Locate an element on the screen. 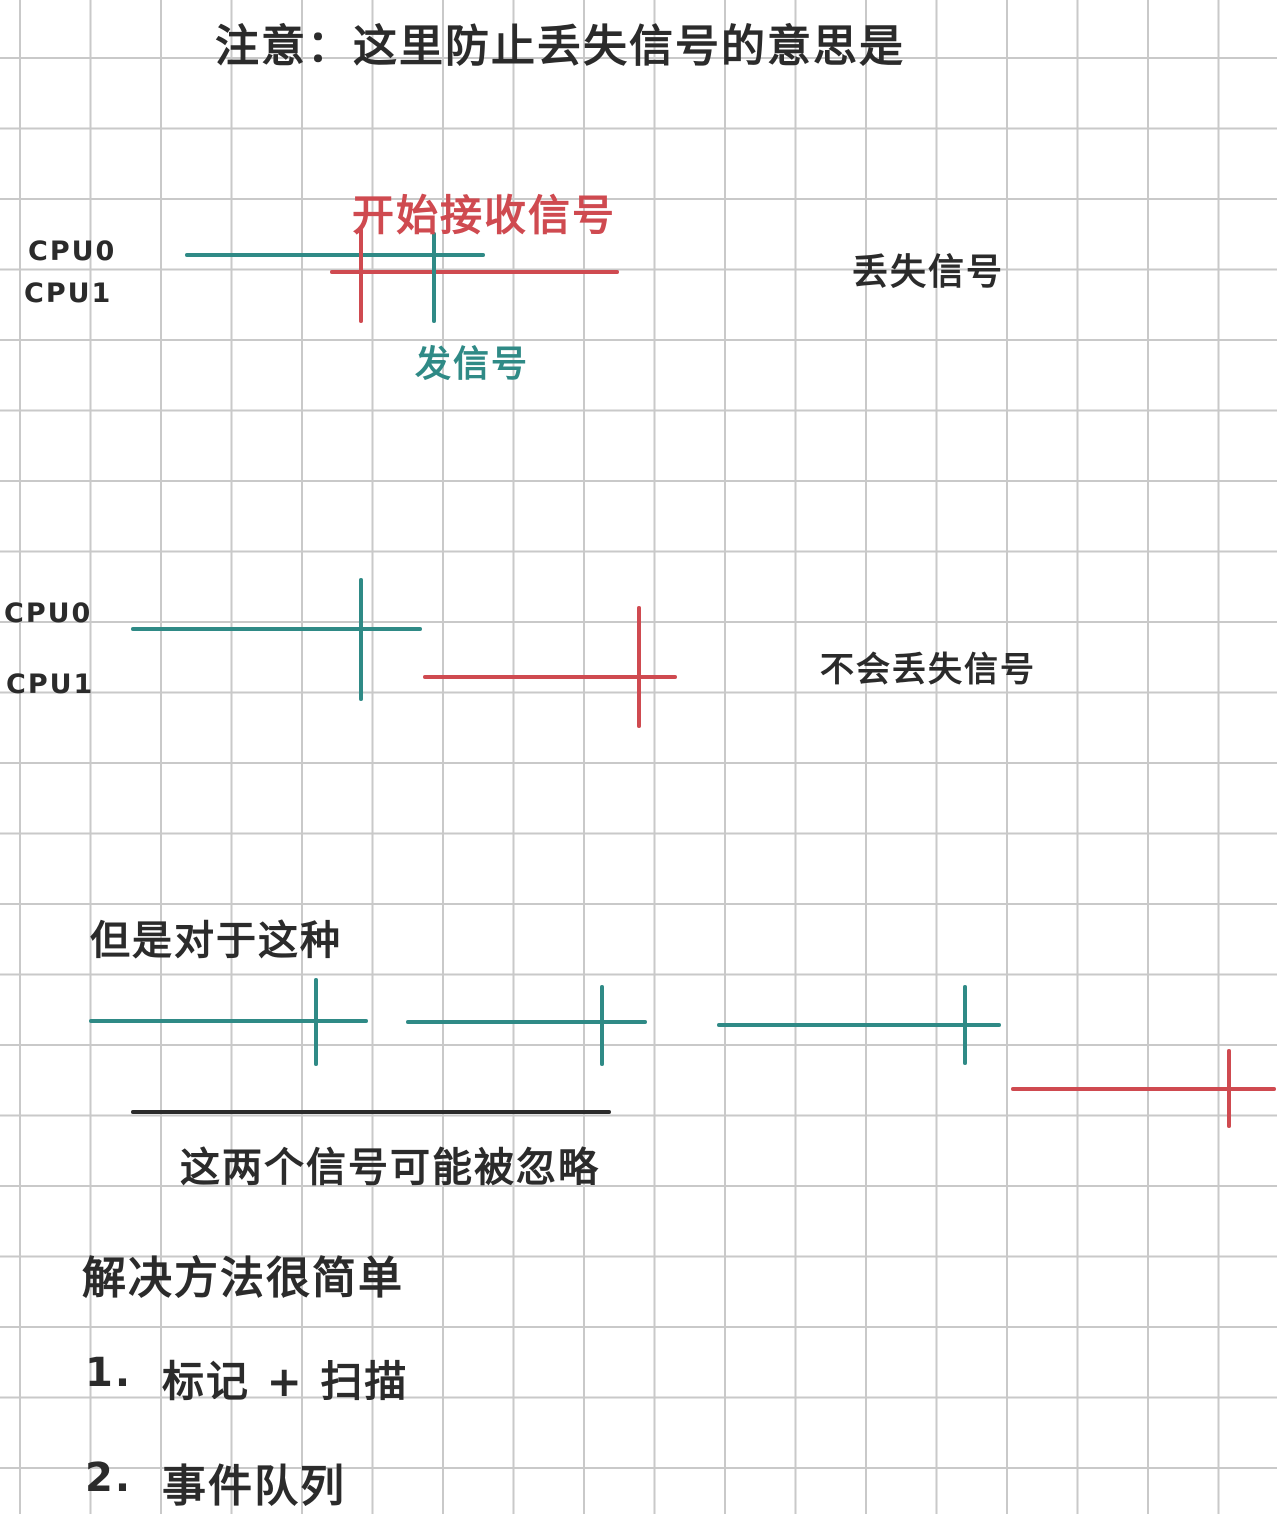  s2-not-lost-label: 不会丢失信号 is located at coordinates (928, 670).